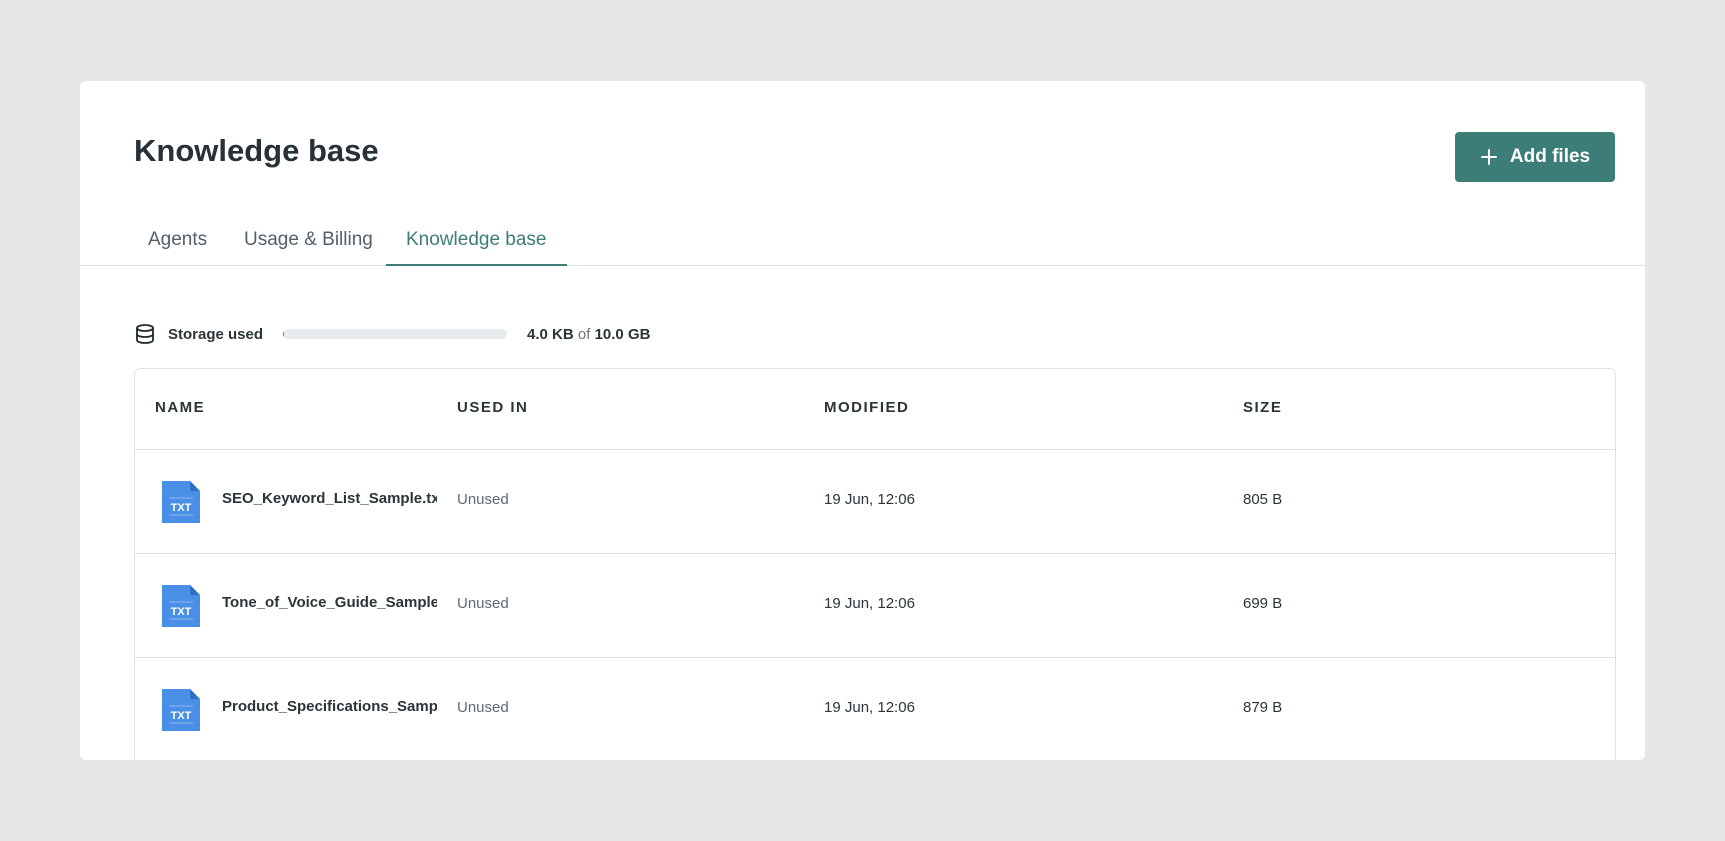  Describe the element at coordinates (180, 407) in the screenshot. I see `column-header-name: NAME` at that location.